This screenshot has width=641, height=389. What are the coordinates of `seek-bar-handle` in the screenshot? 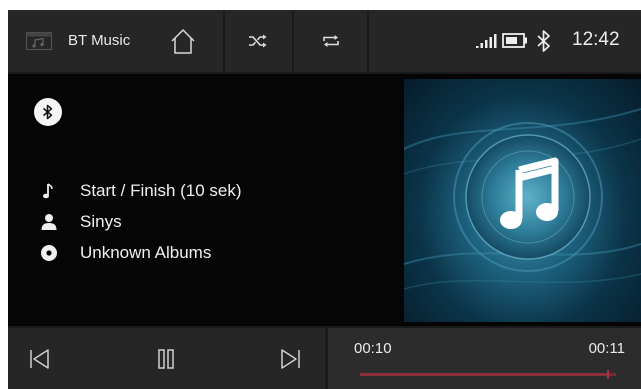 It's located at (608, 374).